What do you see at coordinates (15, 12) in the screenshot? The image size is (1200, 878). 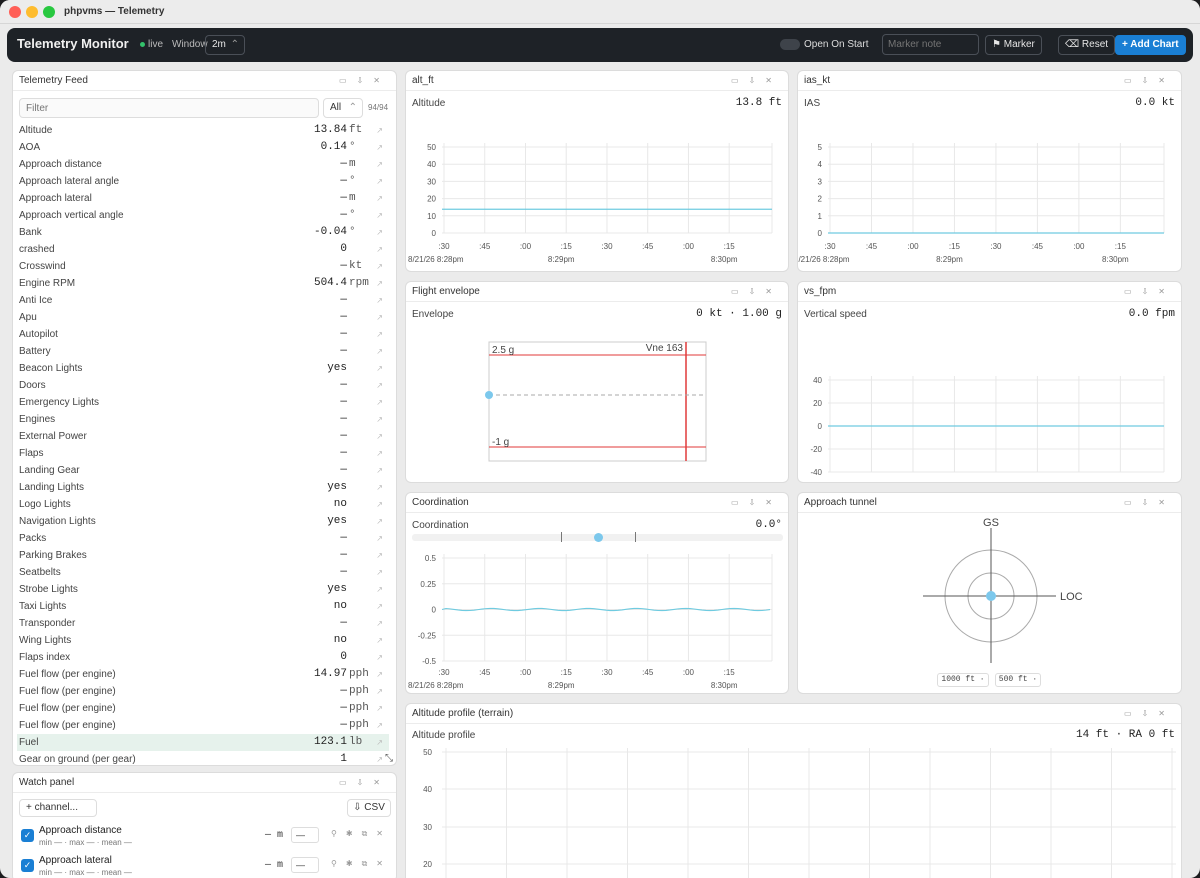 I see `close-window-button` at bounding box center [15, 12].